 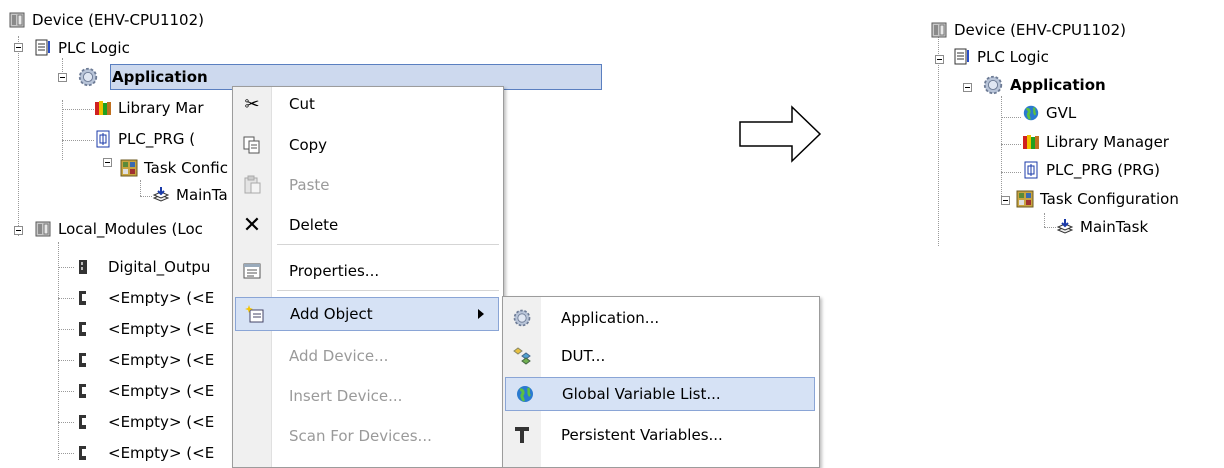 What do you see at coordinates (43, 48) in the screenshot?
I see `plc-logic-icon` at bounding box center [43, 48].